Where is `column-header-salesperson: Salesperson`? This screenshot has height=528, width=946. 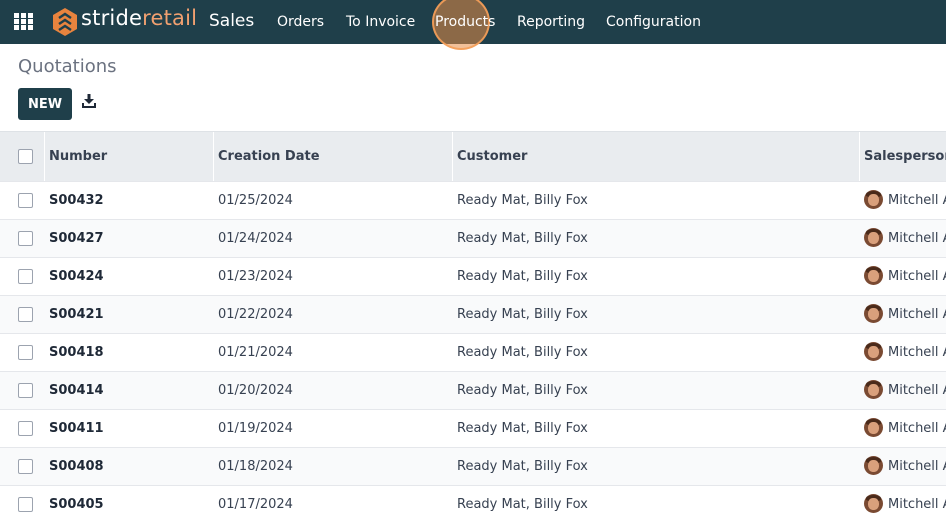 column-header-salesperson: Salesperson is located at coordinates (905, 156).